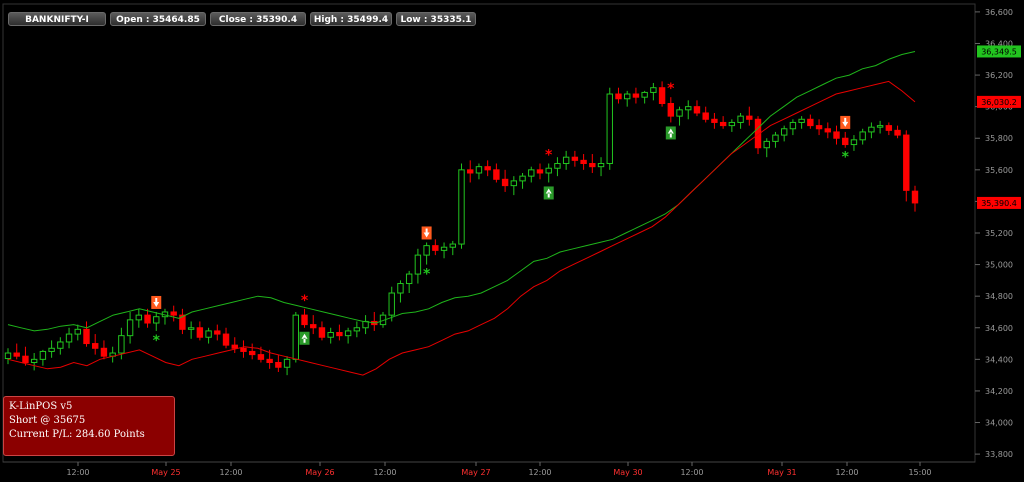 The height and width of the screenshot is (482, 1024). I want to click on price-badge-label: 35,390.4, so click(999, 203).